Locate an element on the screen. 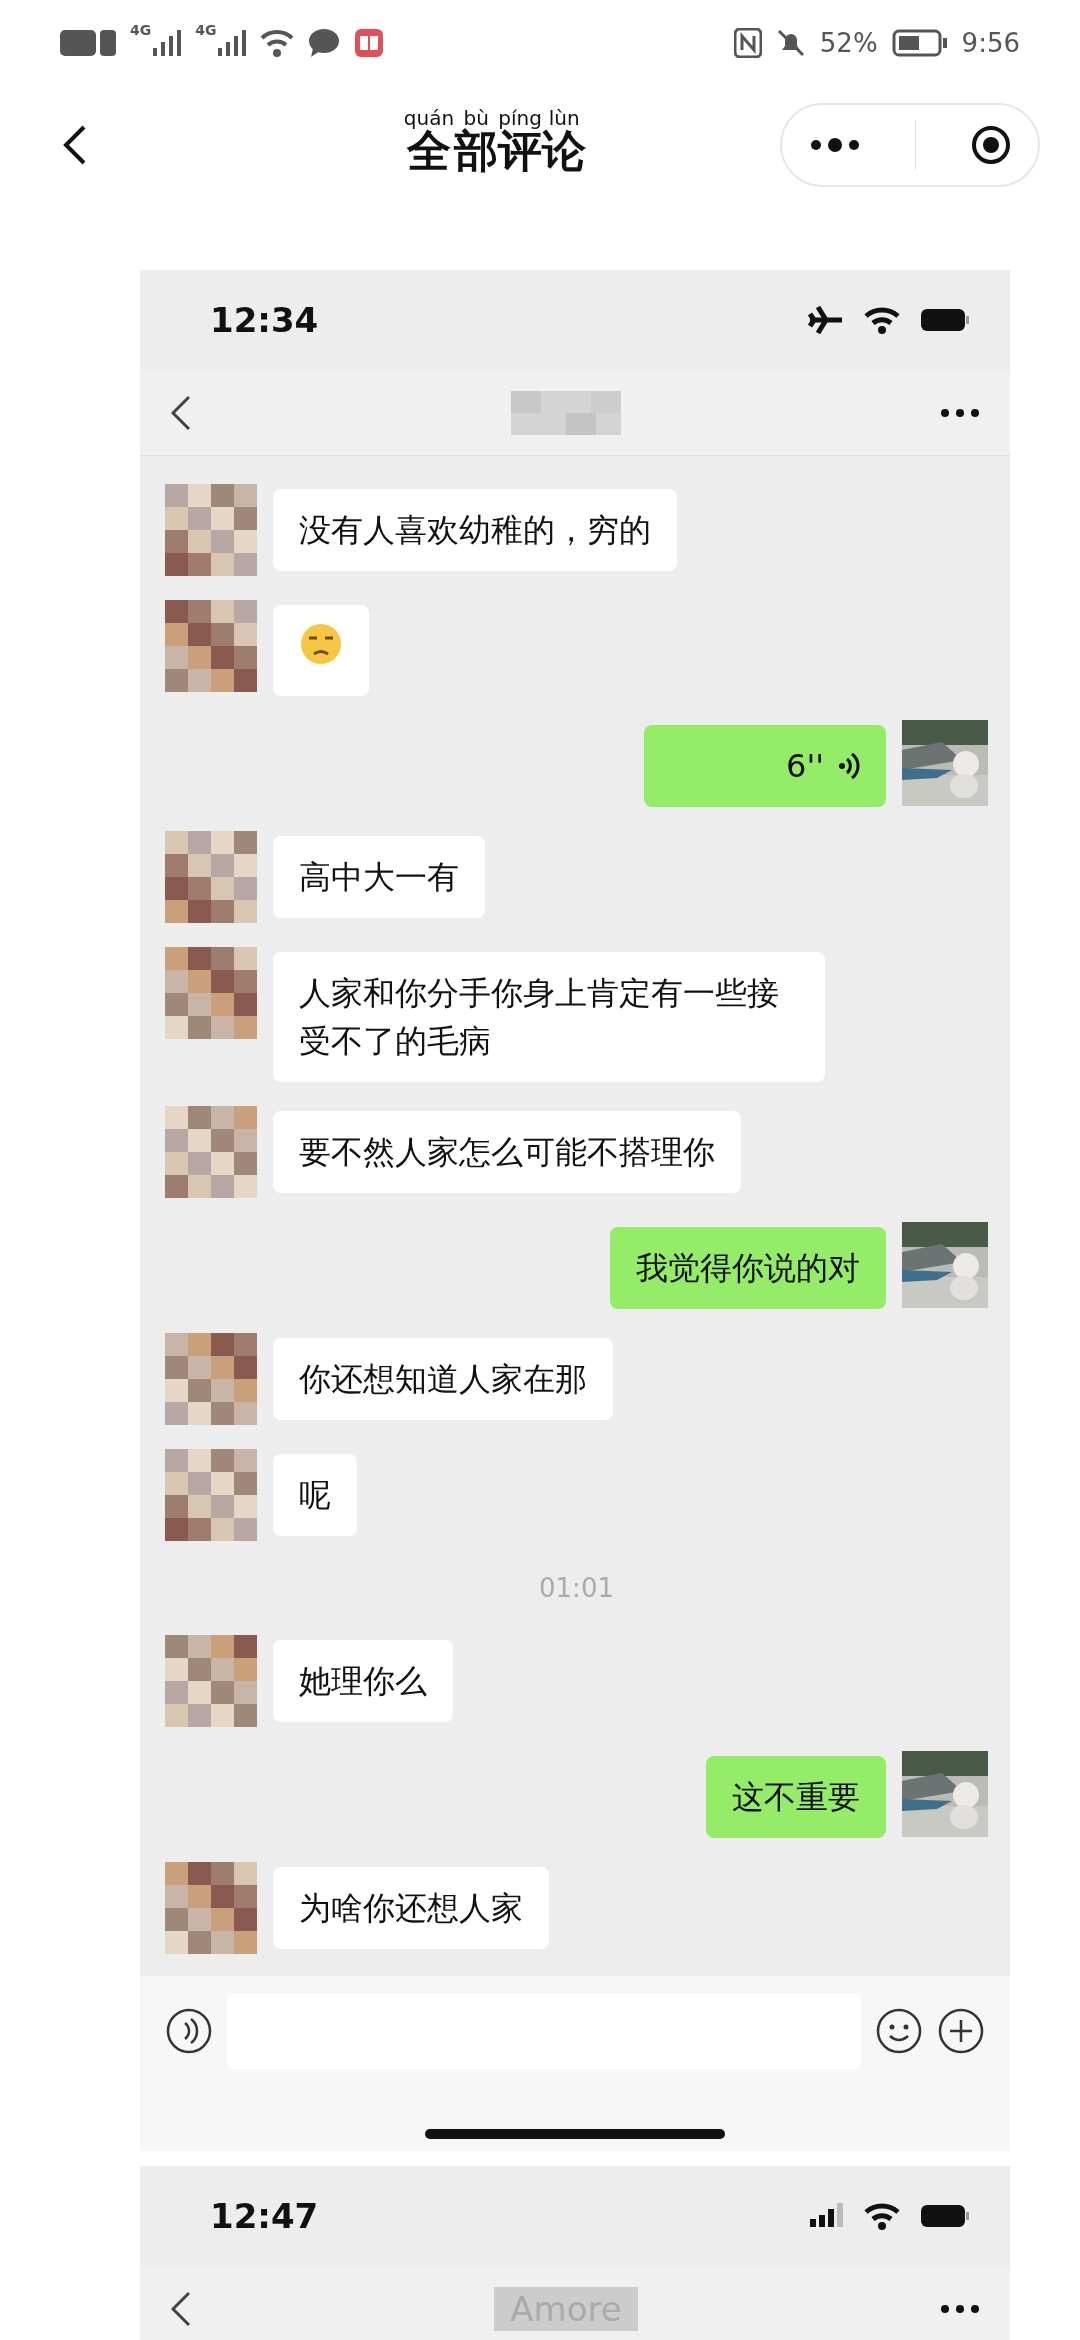 The width and height of the screenshot is (1080, 2340). voice-icon is located at coordinates (189, 2031).